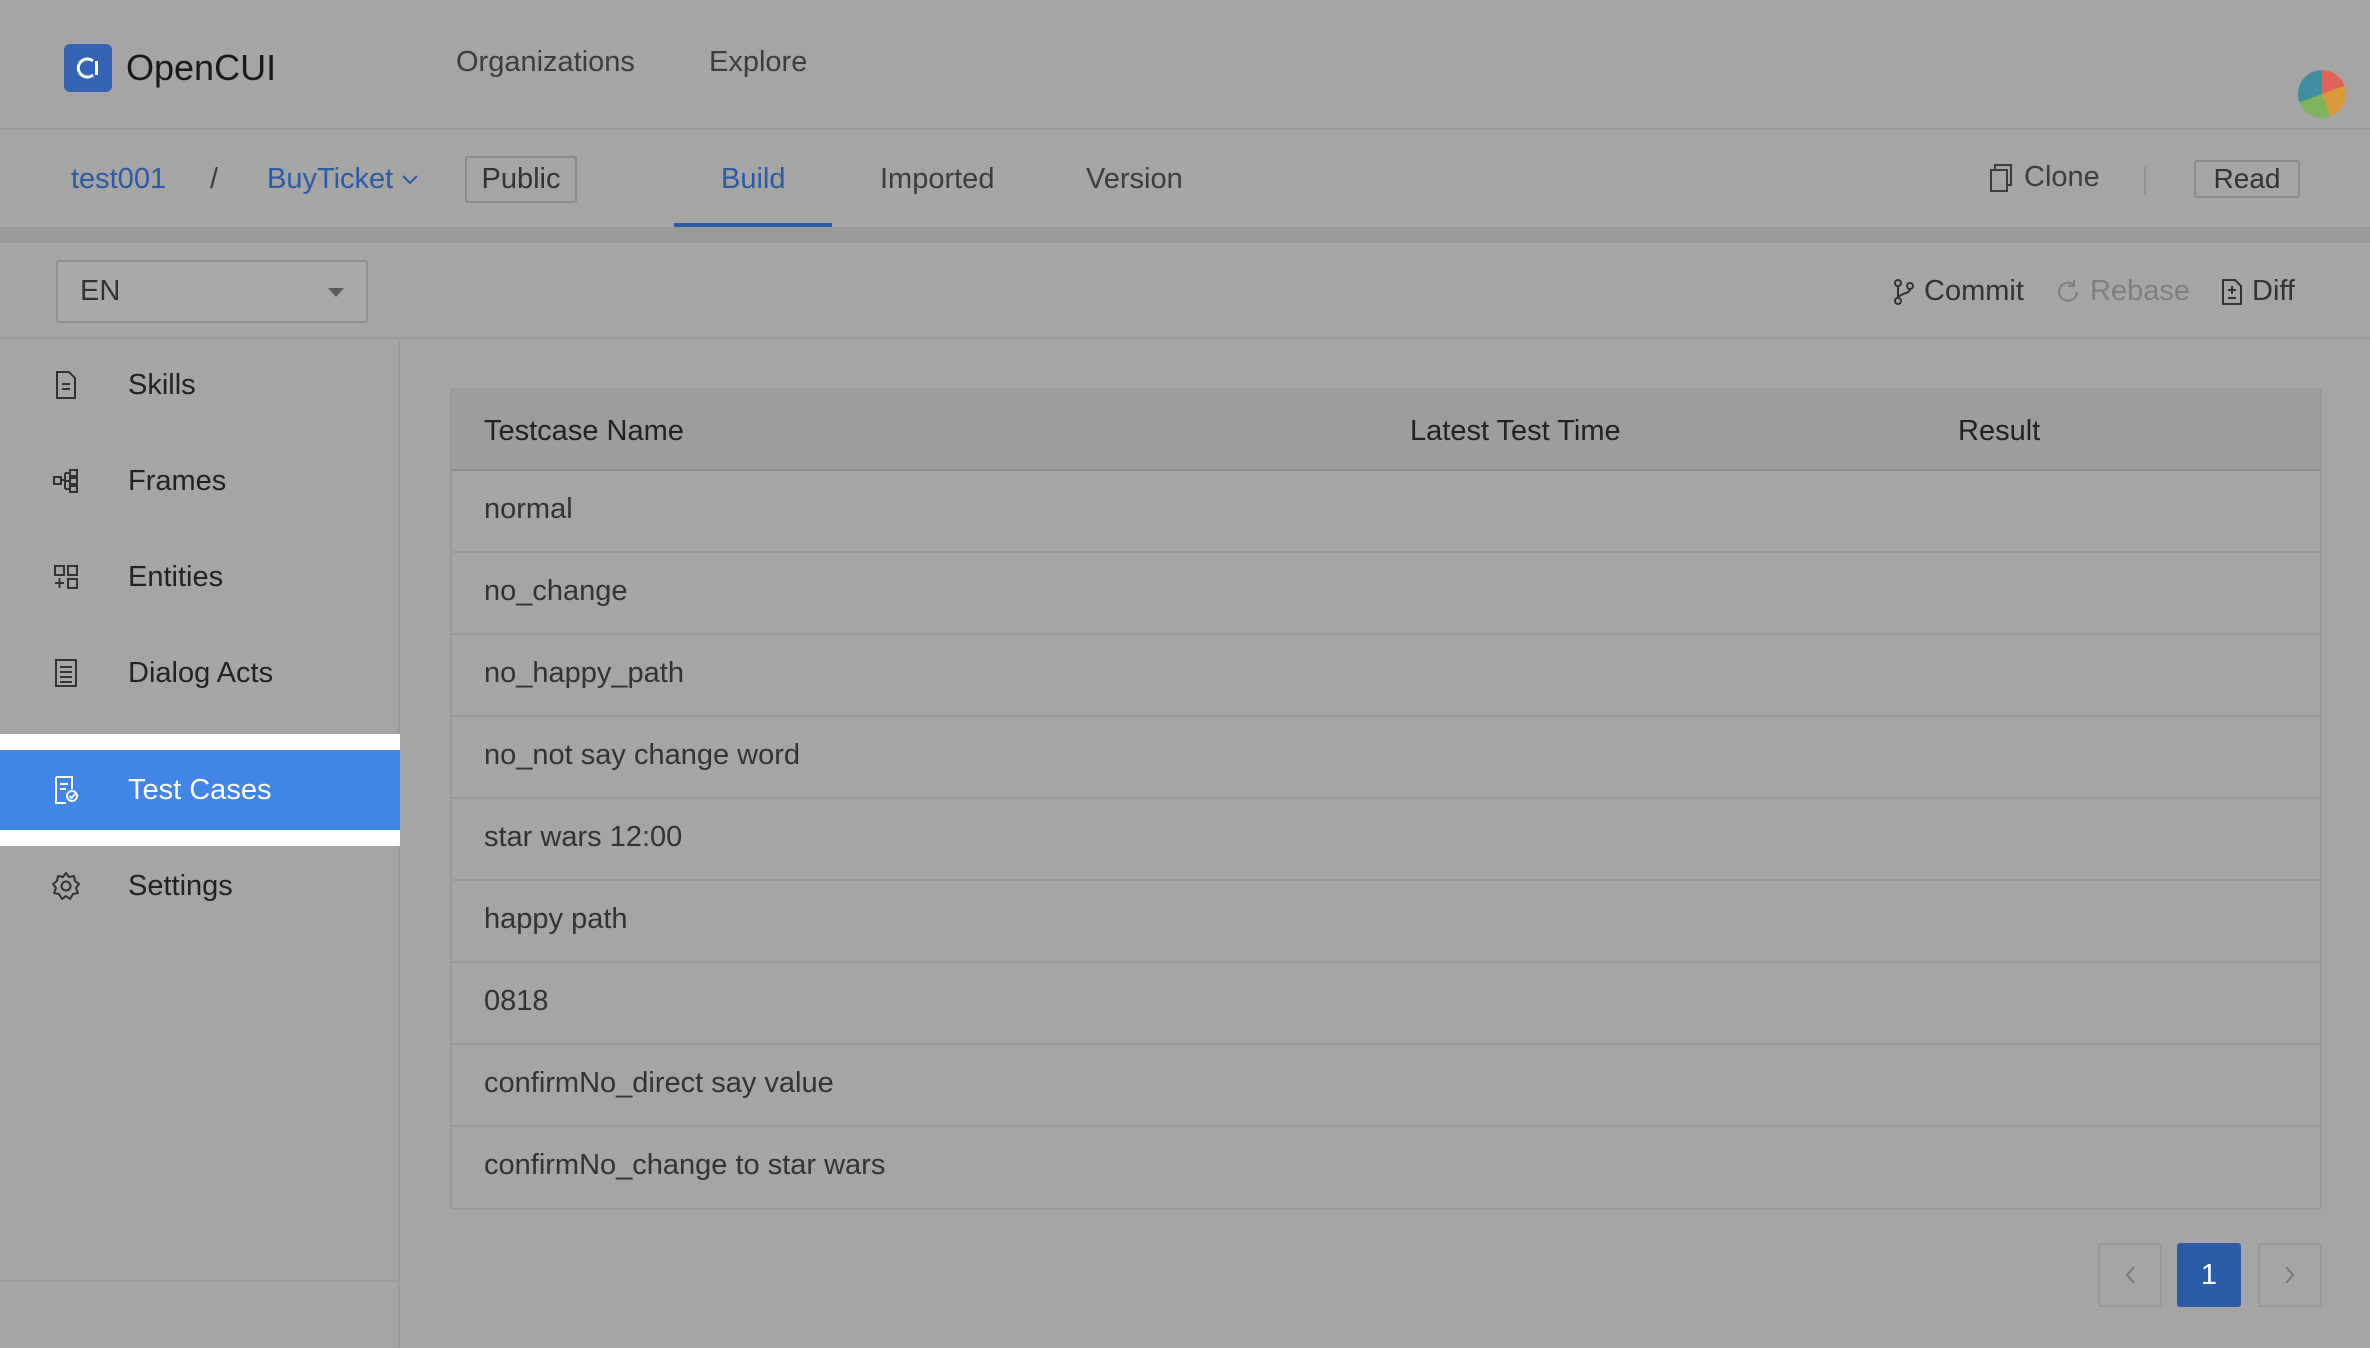 The width and height of the screenshot is (2370, 1348). Describe the element at coordinates (583, 837) in the screenshot. I see `testcase-name-cell: star wars 12:00` at that location.